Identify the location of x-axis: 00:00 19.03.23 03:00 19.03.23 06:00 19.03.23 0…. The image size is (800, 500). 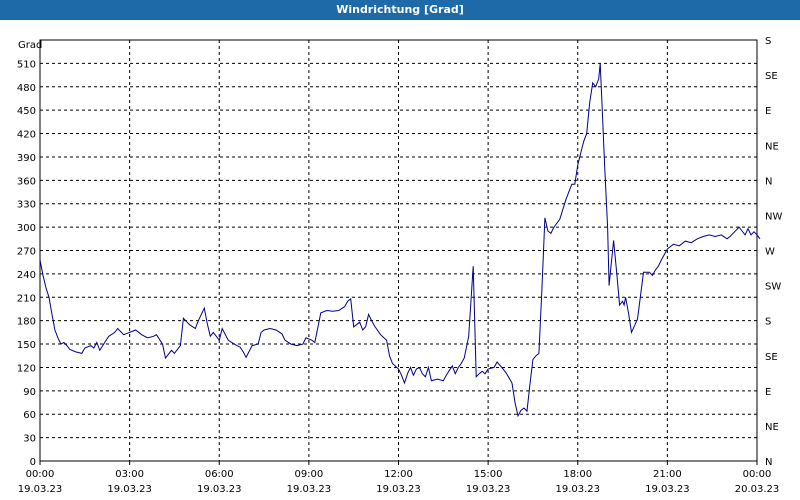
(399, 478).